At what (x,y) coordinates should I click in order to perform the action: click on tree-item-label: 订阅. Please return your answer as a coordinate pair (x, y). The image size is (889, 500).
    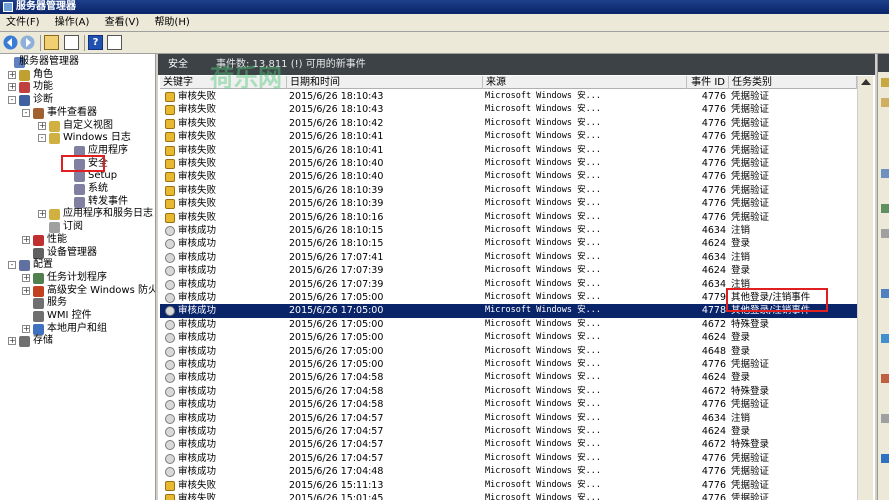
    Looking at the image, I should click on (73, 227).